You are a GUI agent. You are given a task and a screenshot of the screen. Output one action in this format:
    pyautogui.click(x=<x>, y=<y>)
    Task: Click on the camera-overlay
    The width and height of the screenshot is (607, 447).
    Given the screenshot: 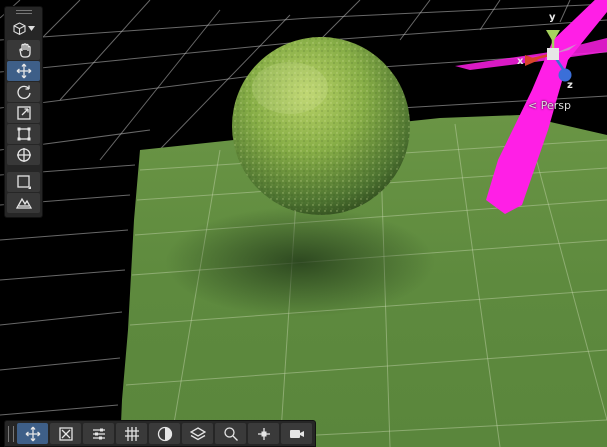 What is the action you would take?
    pyautogui.click(x=296, y=433)
    